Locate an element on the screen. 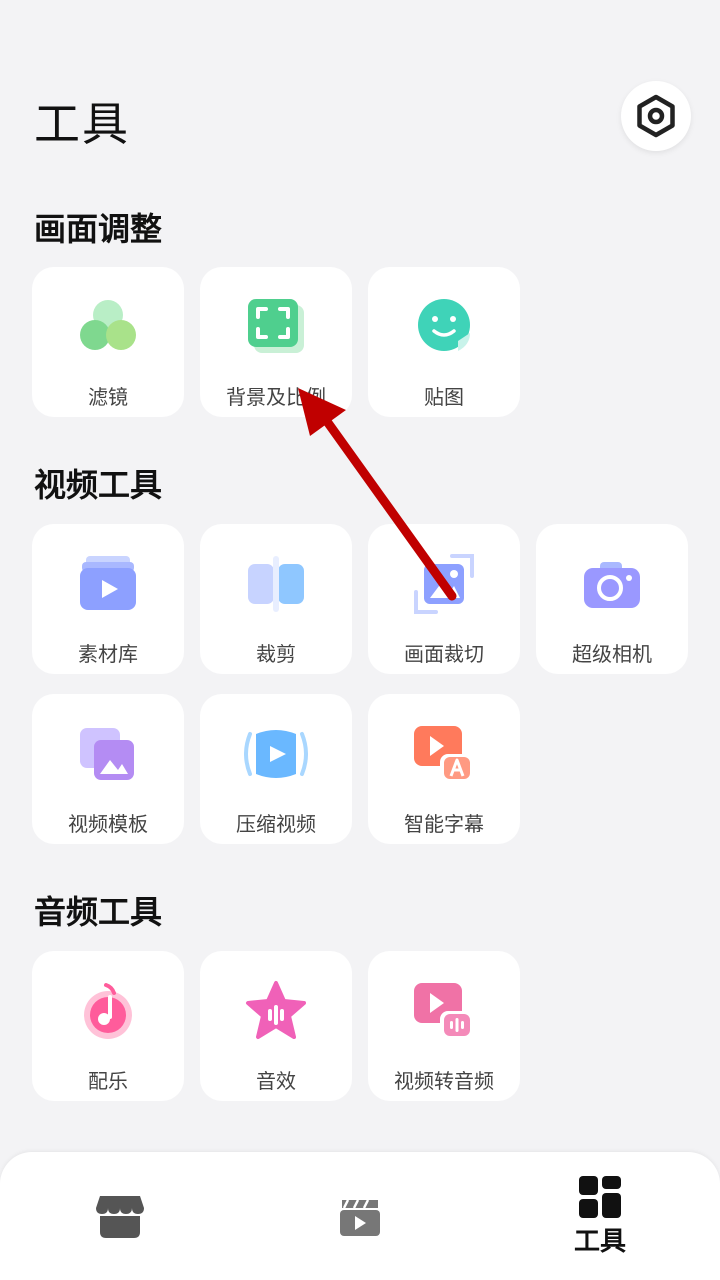 This screenshot has width=720, height=1280. tool-sound-effect: 音效 is located at coordinates (276, 1026).